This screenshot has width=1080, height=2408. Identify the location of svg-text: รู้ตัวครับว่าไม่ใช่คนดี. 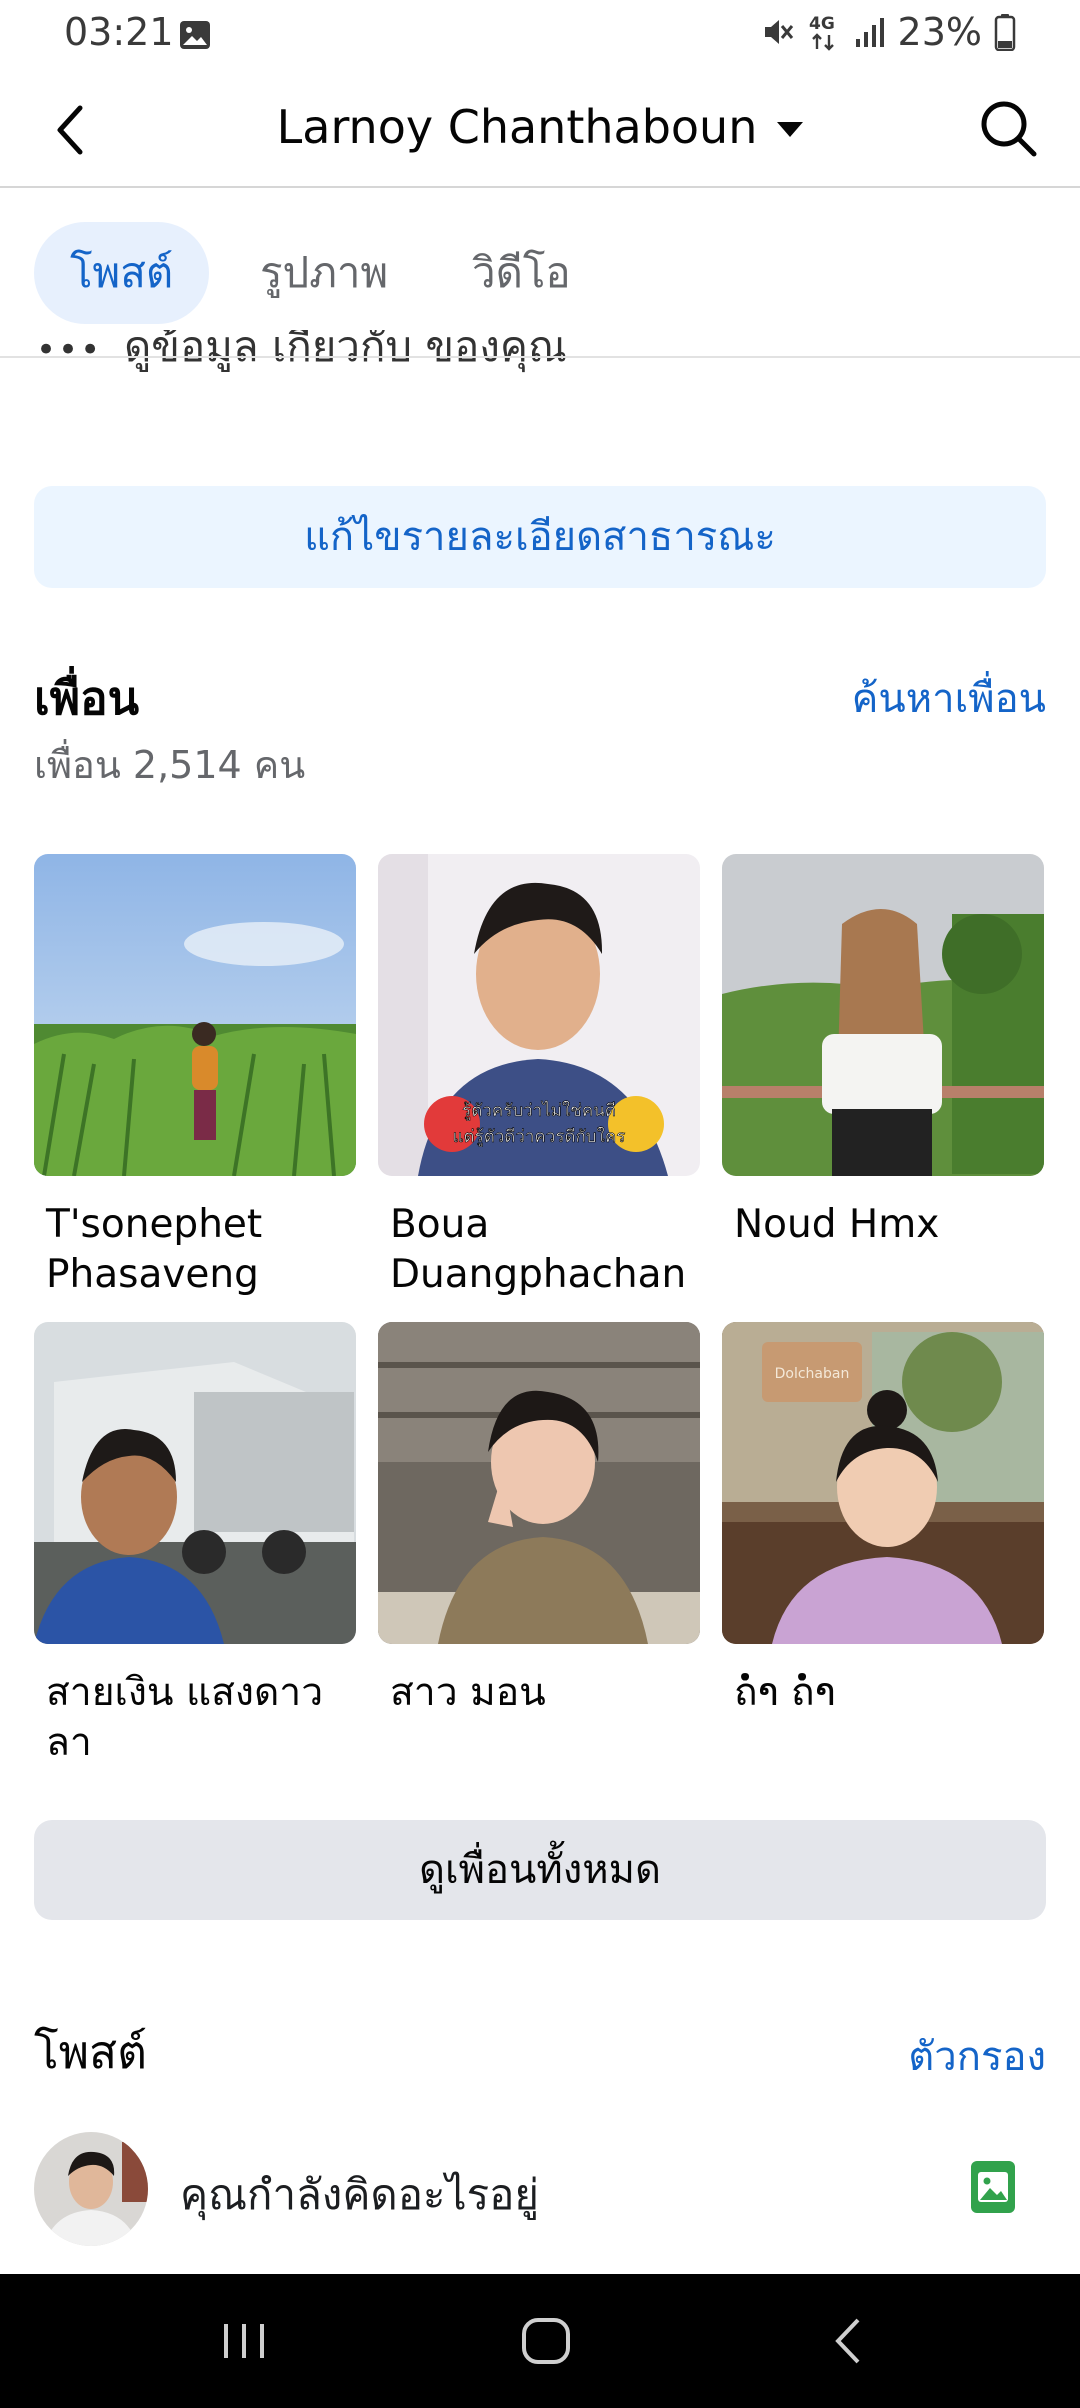
(539, 1110).